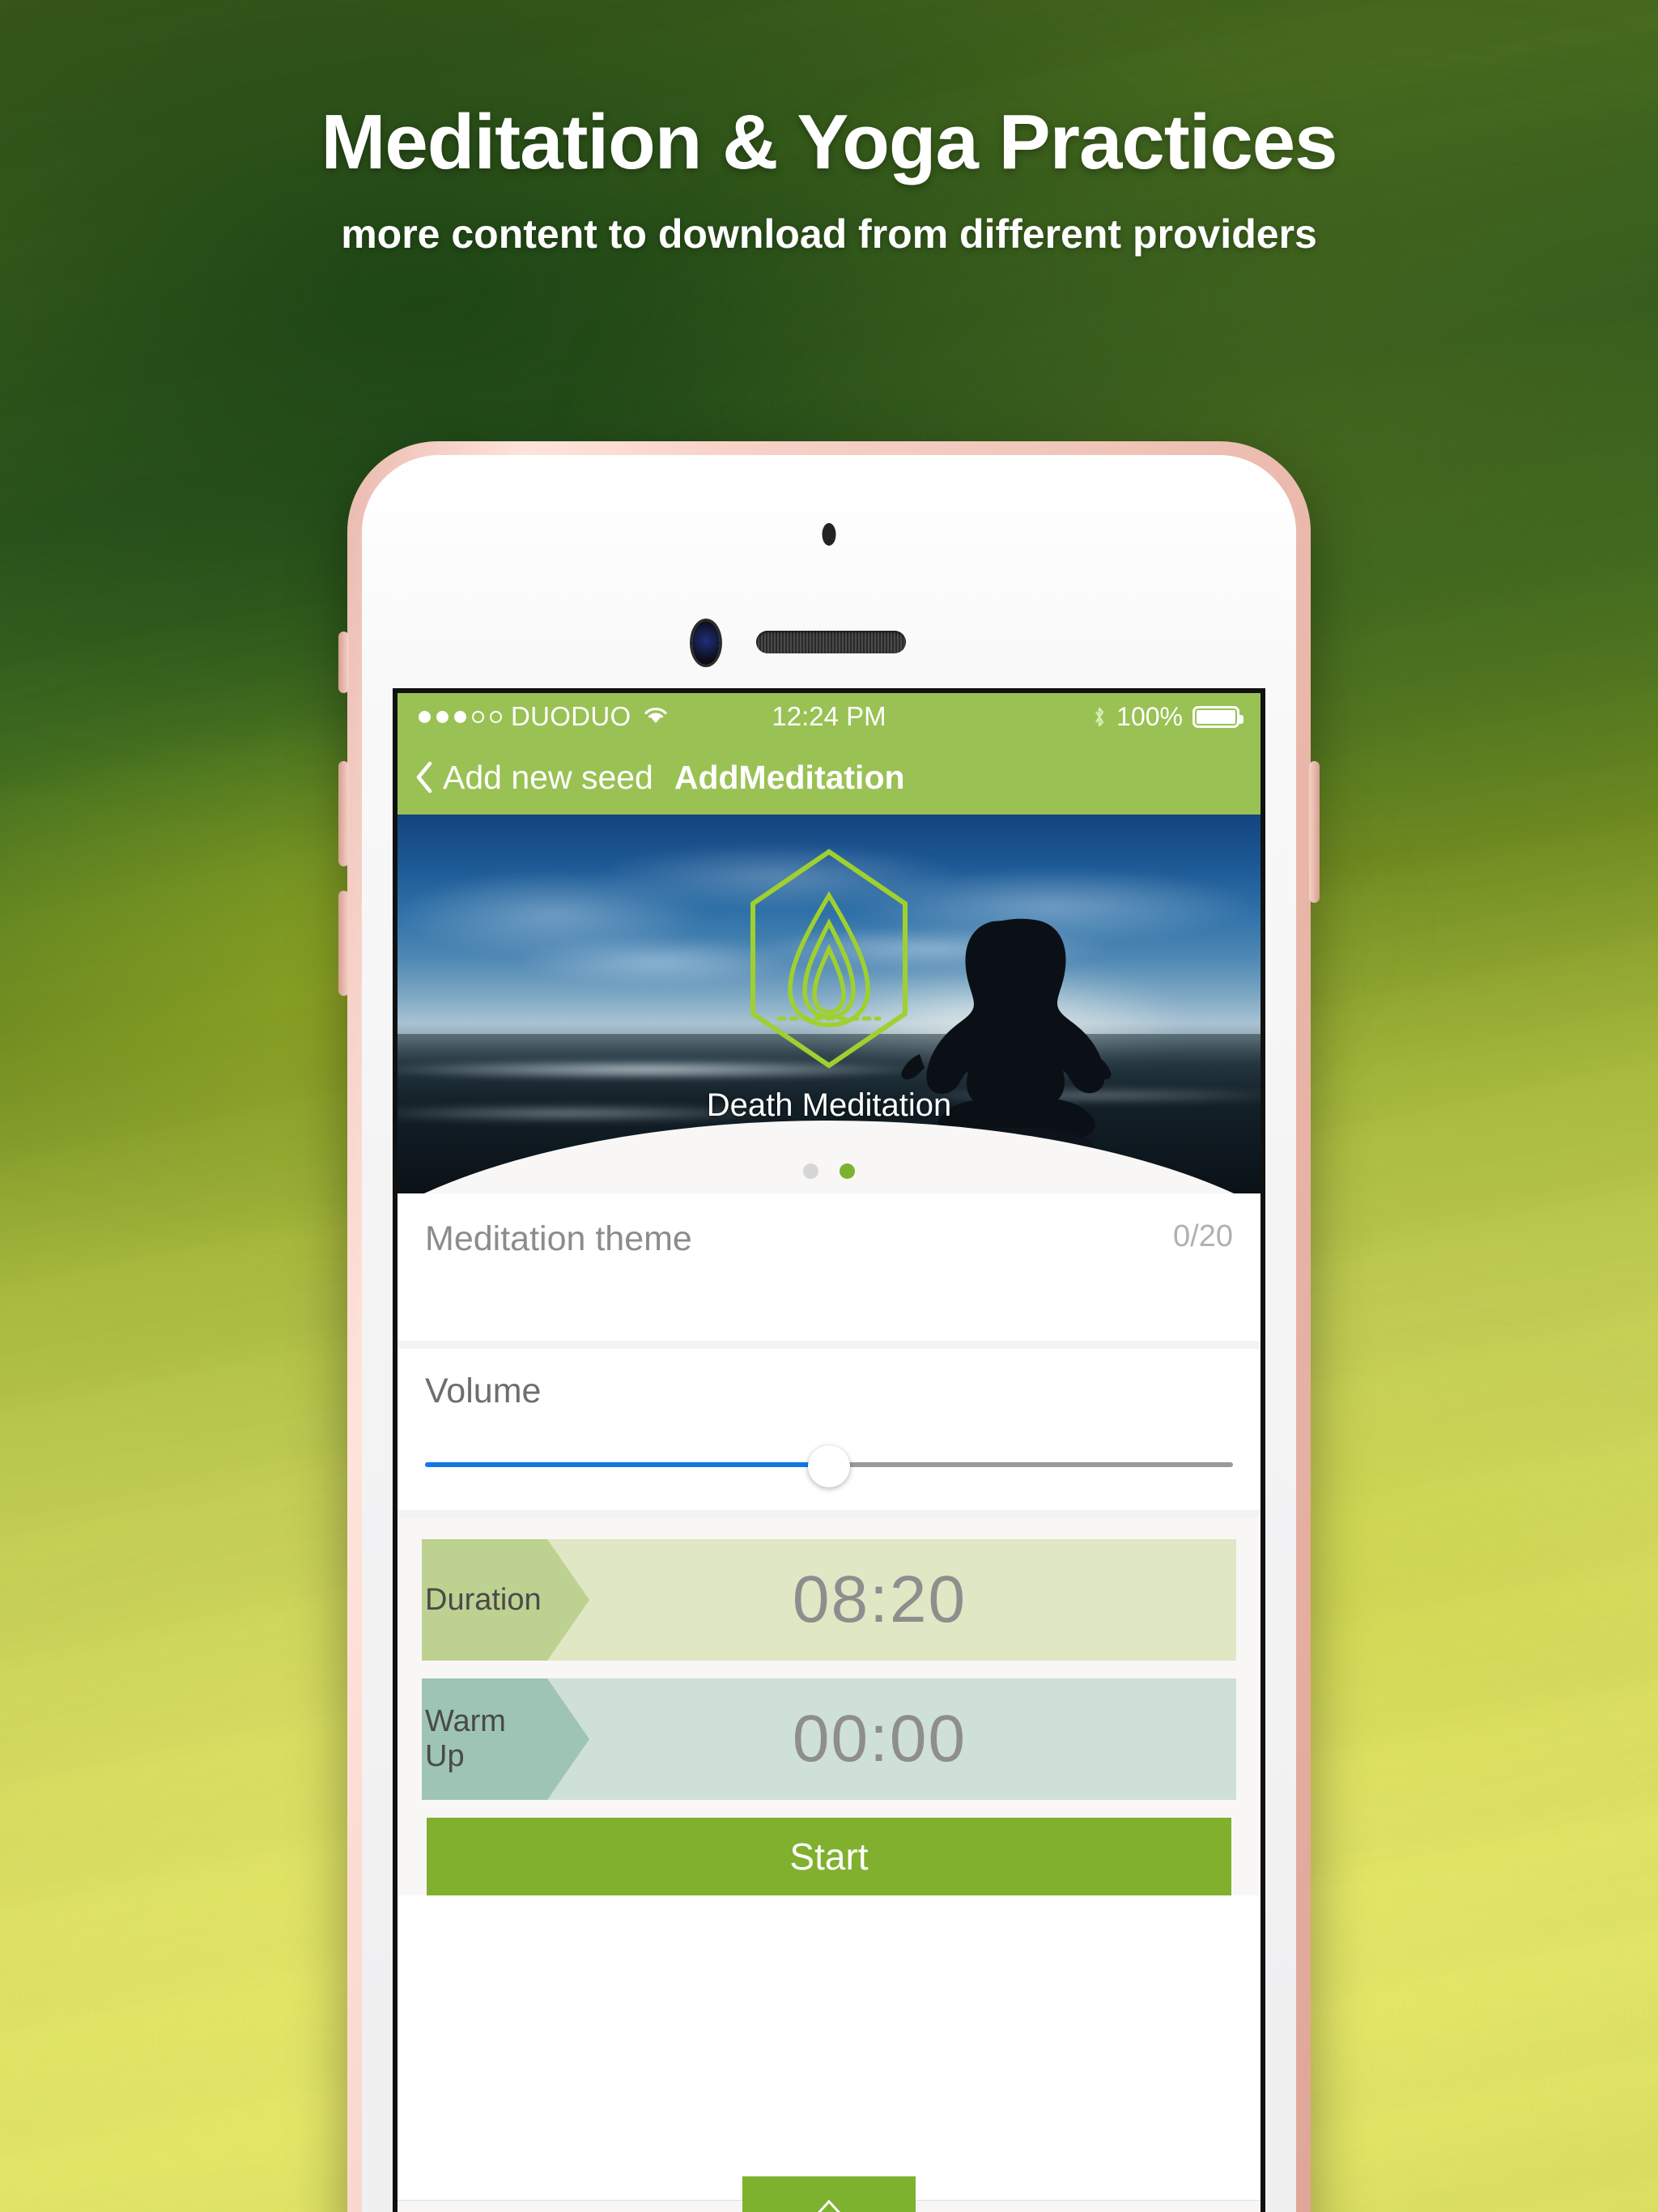 Image resolution: width=1658 pixels, height=2212 pixels. I want to click on status-bar: DUODUO 12:24 PM 100%, so click(829, 716).